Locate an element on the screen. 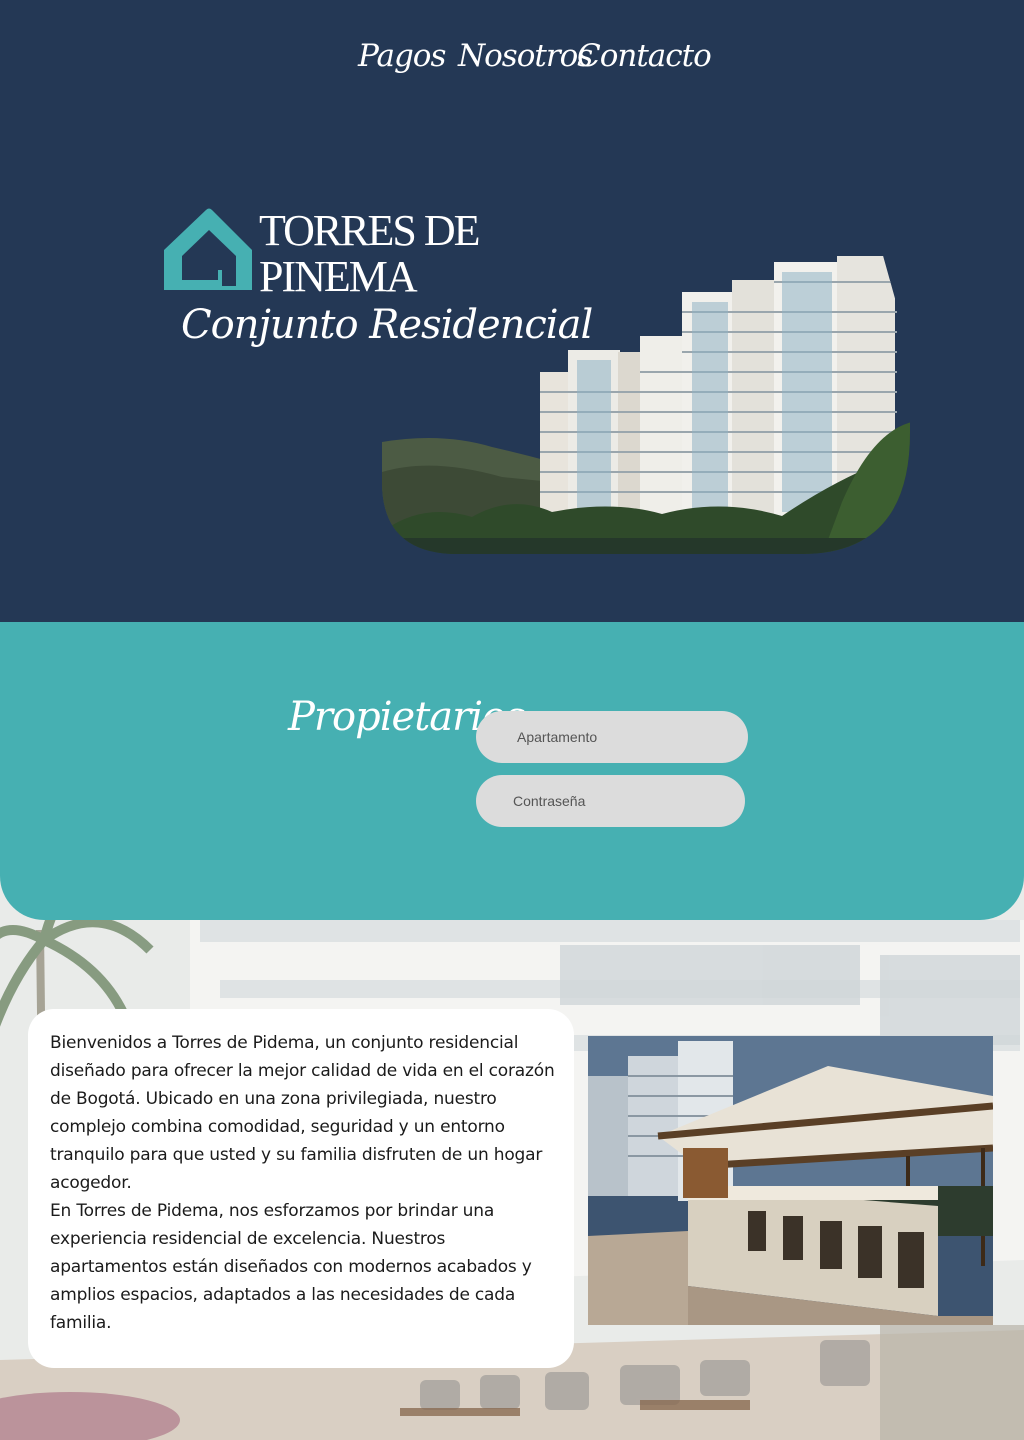  nav-link-nosotros: Nosotros is located at coordinates (525, 56).